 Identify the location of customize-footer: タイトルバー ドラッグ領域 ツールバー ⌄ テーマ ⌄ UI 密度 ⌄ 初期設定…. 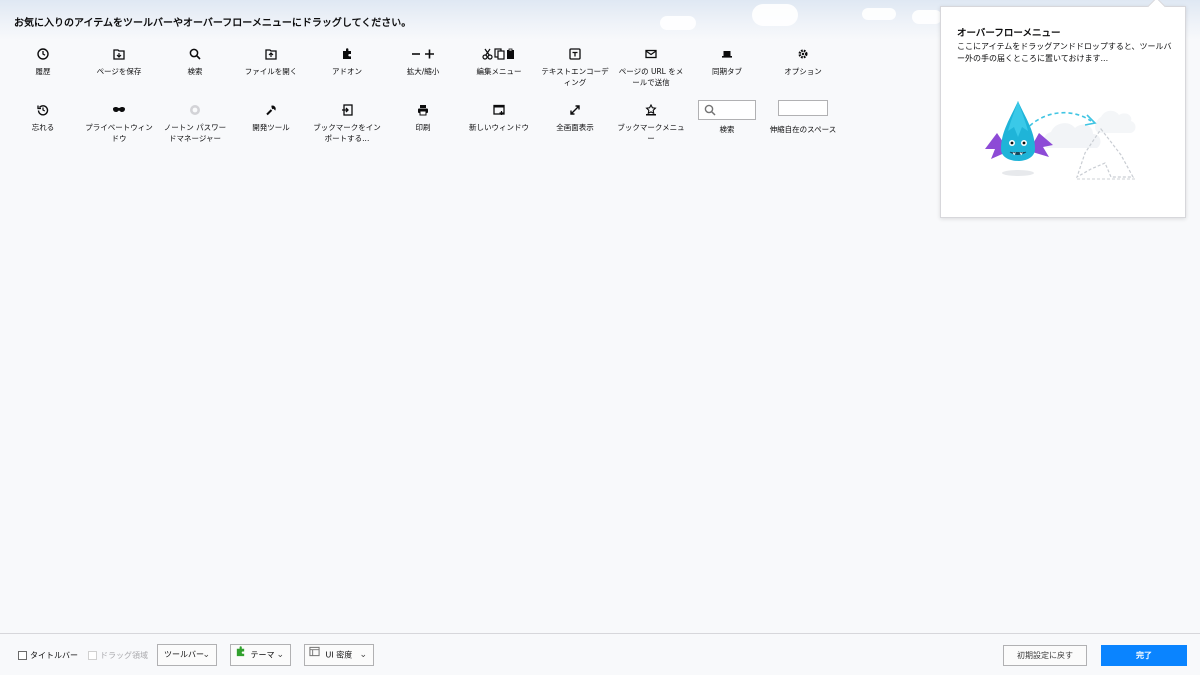
(600, 654).